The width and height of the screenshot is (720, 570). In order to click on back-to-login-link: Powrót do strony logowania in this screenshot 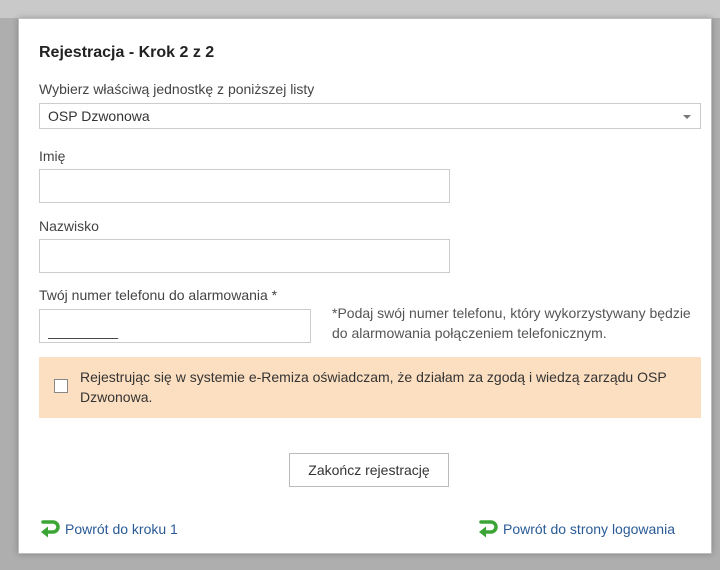, I will do `click(590, 530)`.